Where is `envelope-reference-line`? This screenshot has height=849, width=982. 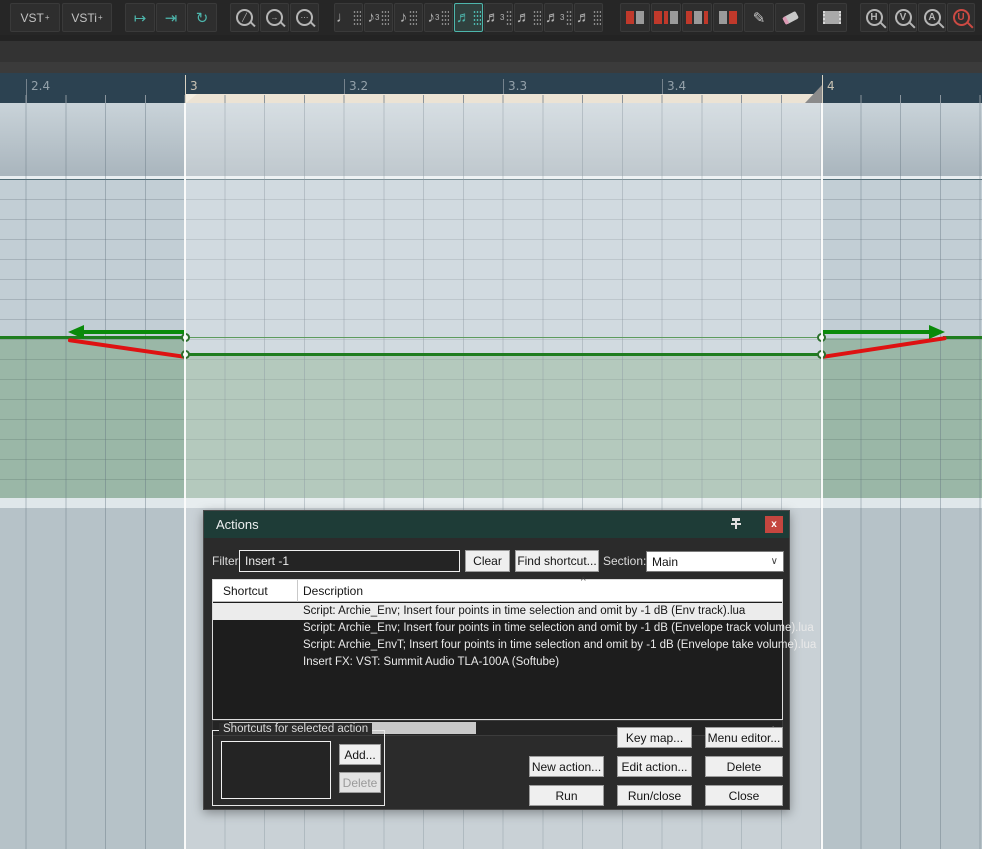
envelope-reference-line is located at coordinates (503, 337).